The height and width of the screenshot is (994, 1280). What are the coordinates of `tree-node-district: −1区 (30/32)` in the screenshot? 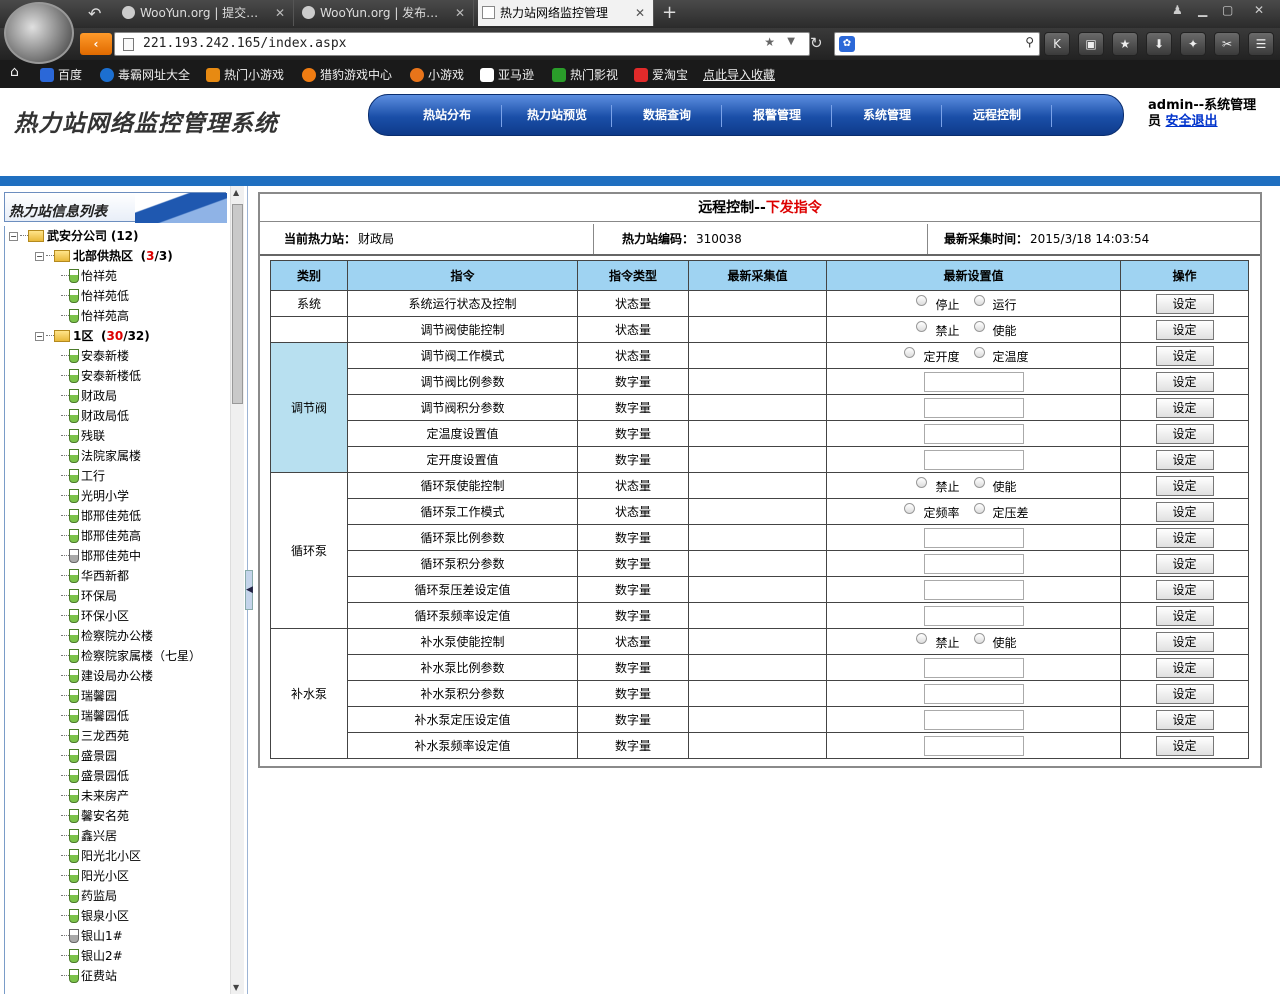 It's located at (92, 336).